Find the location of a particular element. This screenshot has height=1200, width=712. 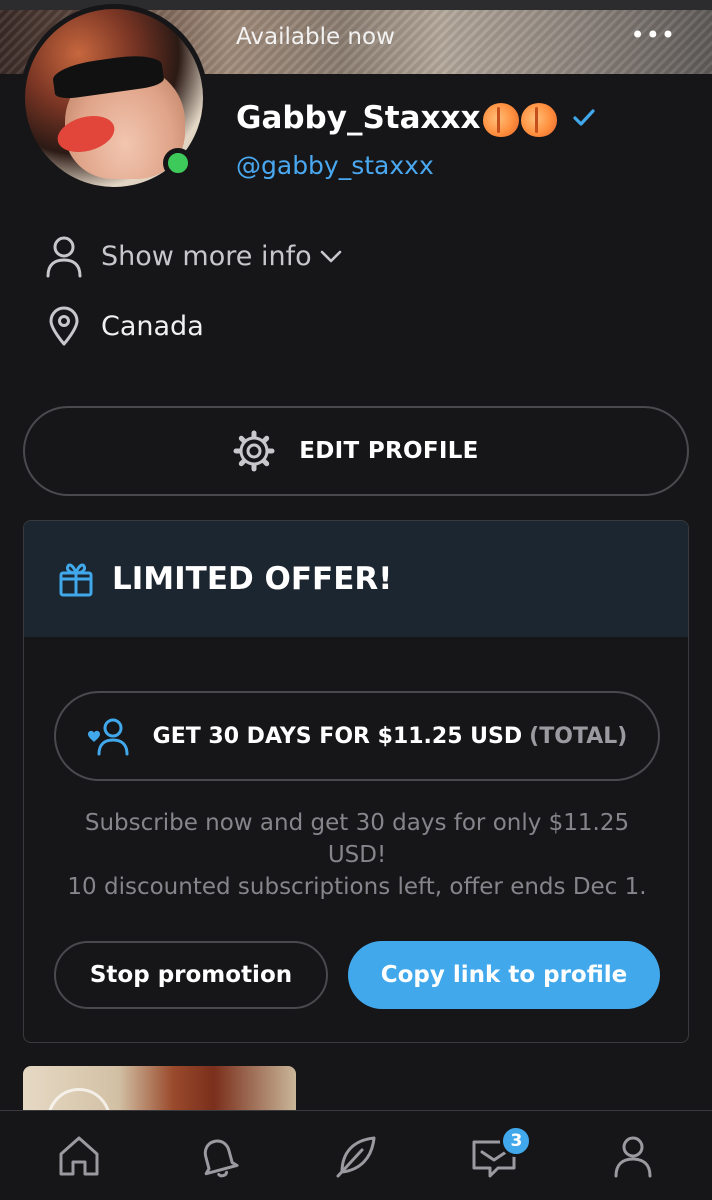

home-icon is located at coordinates (79, 1155).